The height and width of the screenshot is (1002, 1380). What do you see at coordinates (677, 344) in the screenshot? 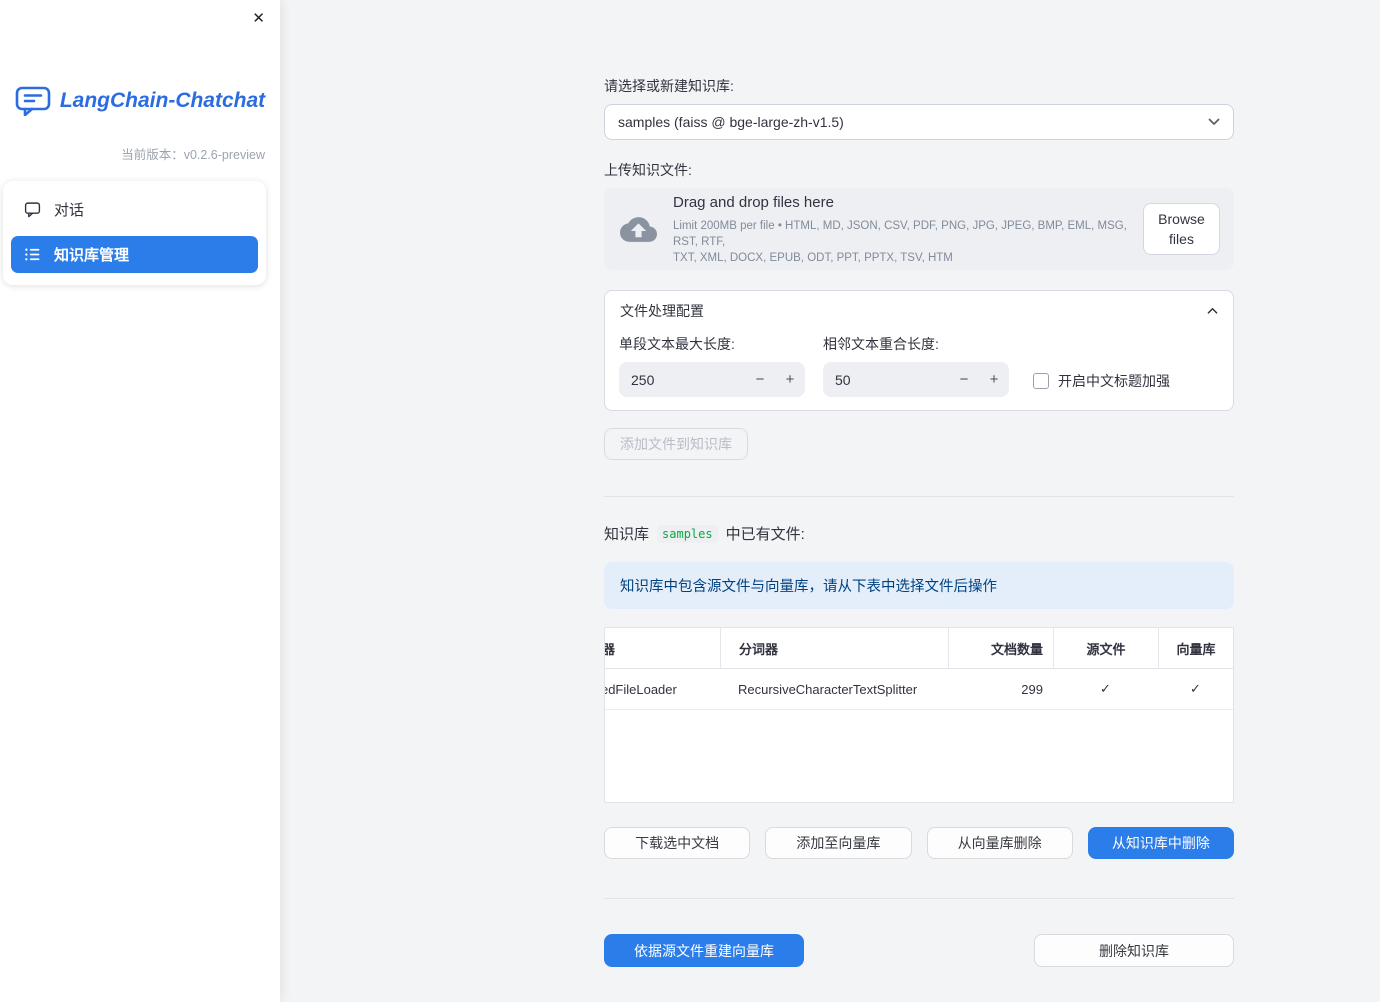
I see `max-length-label: 单段文本最大长度:` at bounding box center [677, 344].